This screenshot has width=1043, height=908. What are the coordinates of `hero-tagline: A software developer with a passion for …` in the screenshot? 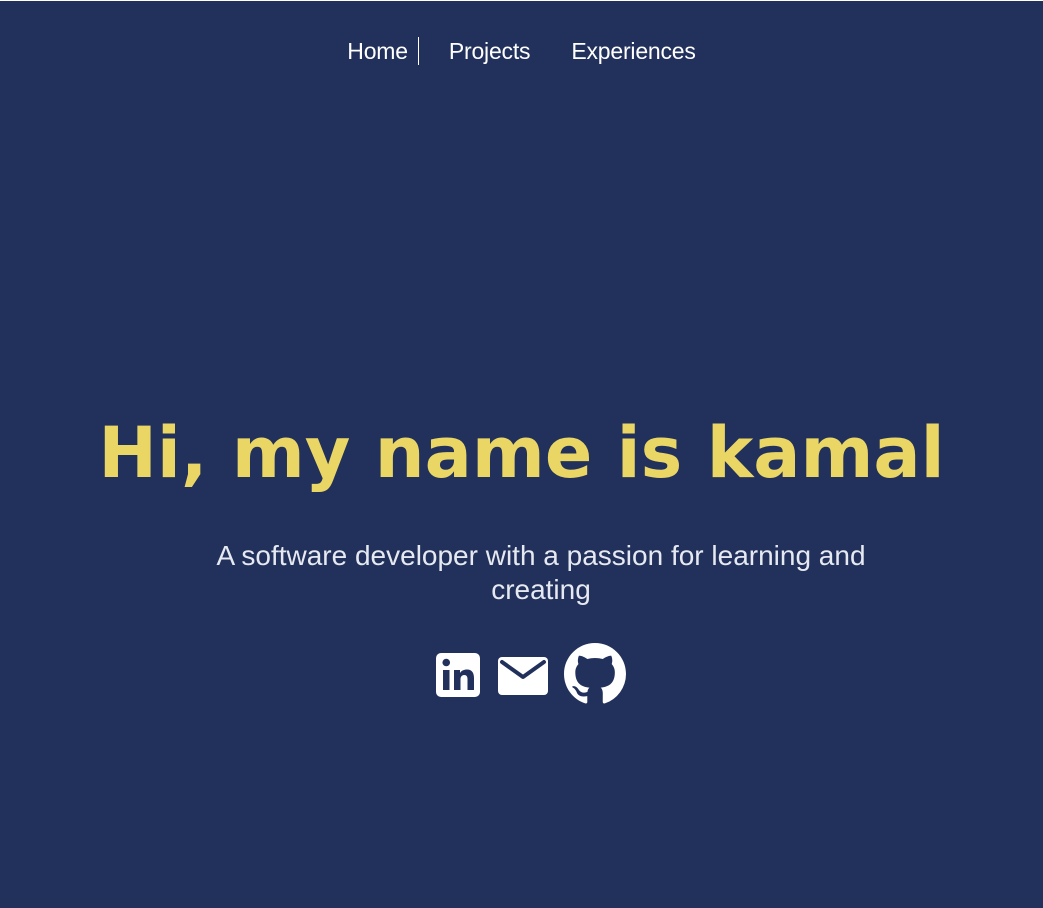 It's located at (541, 572).